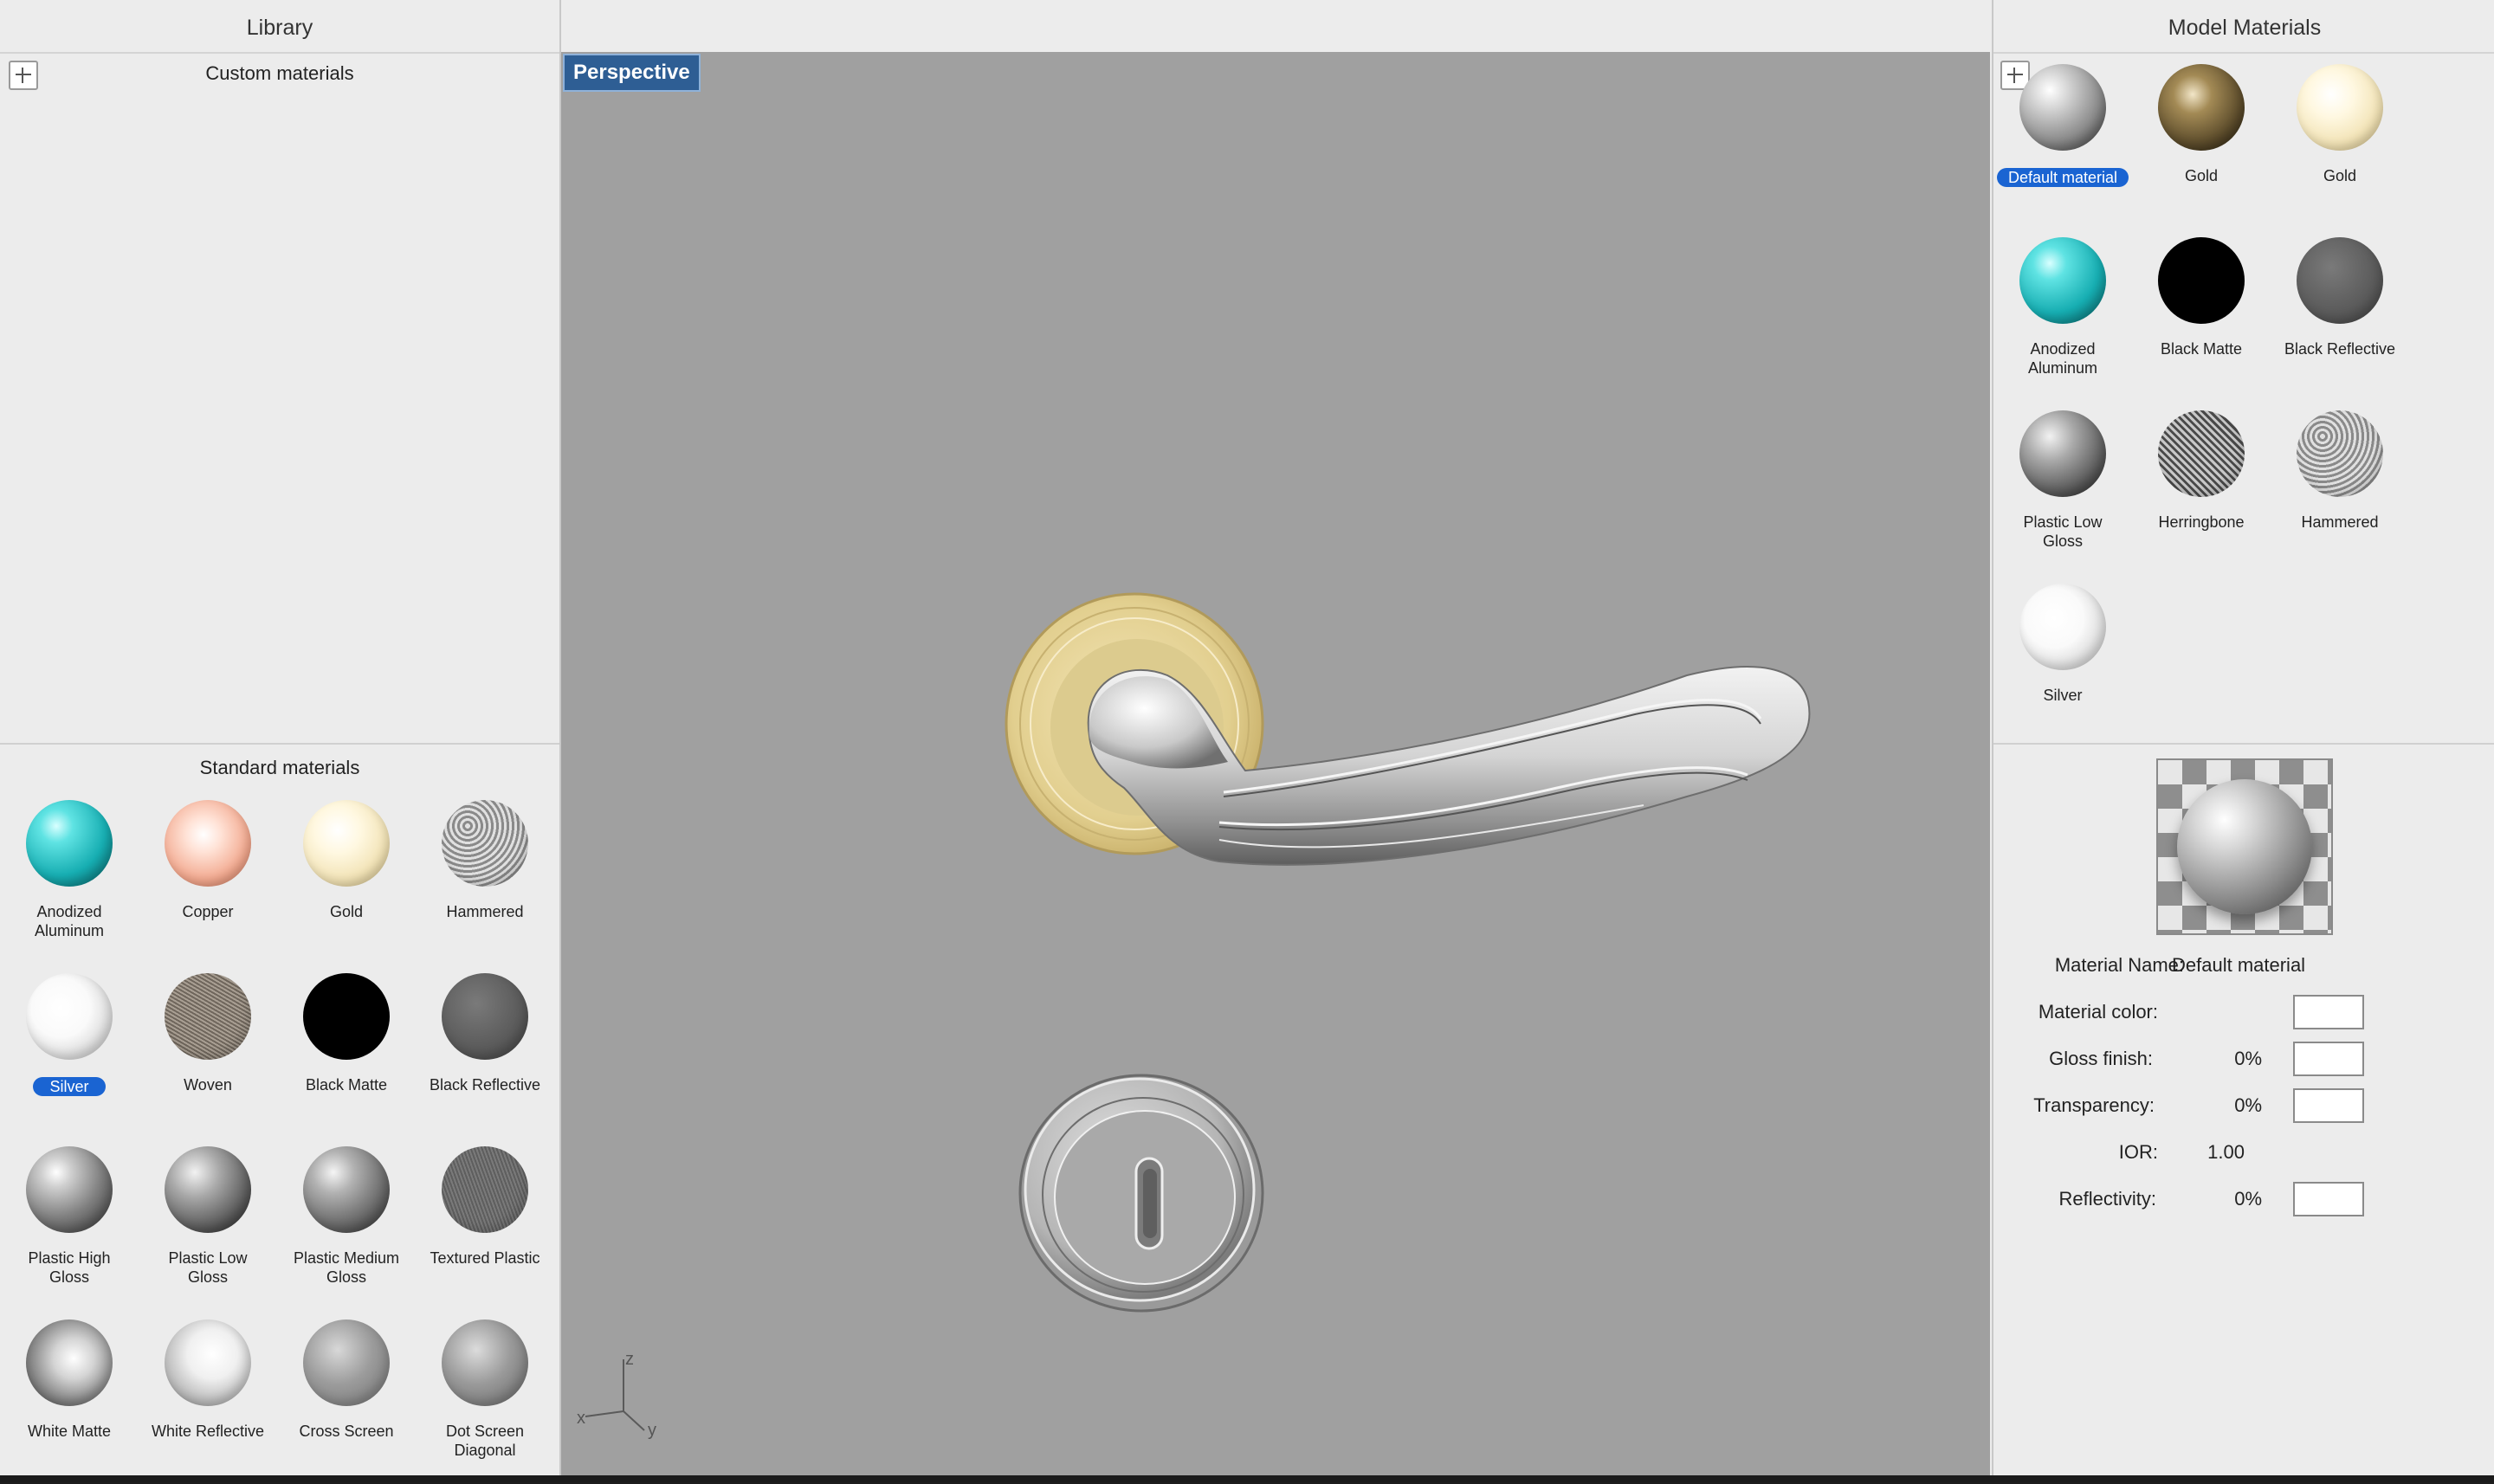 This screenshot has height=1484, width=2494. Describe the element at coordinates (652, 1430) in the screenshot. I see `axis-y-label: y` at that location.